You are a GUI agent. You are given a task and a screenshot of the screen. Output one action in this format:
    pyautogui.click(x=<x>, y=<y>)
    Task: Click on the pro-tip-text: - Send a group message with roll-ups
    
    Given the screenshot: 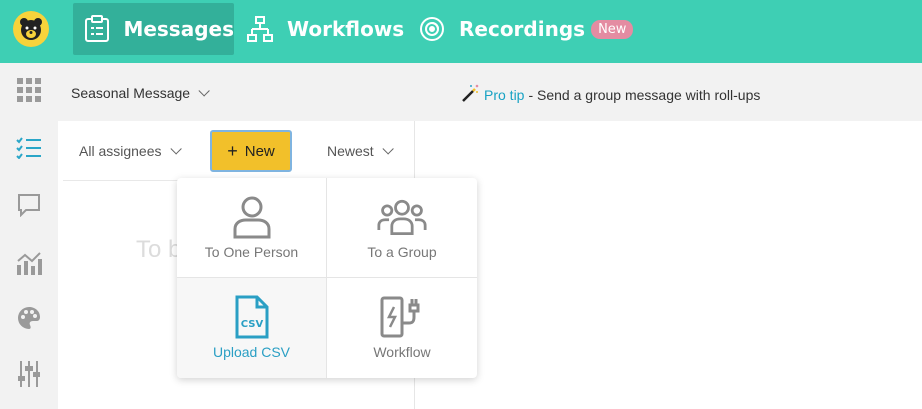 What is the action you would take?
    pyautogui.click(x=644, y=94)
    